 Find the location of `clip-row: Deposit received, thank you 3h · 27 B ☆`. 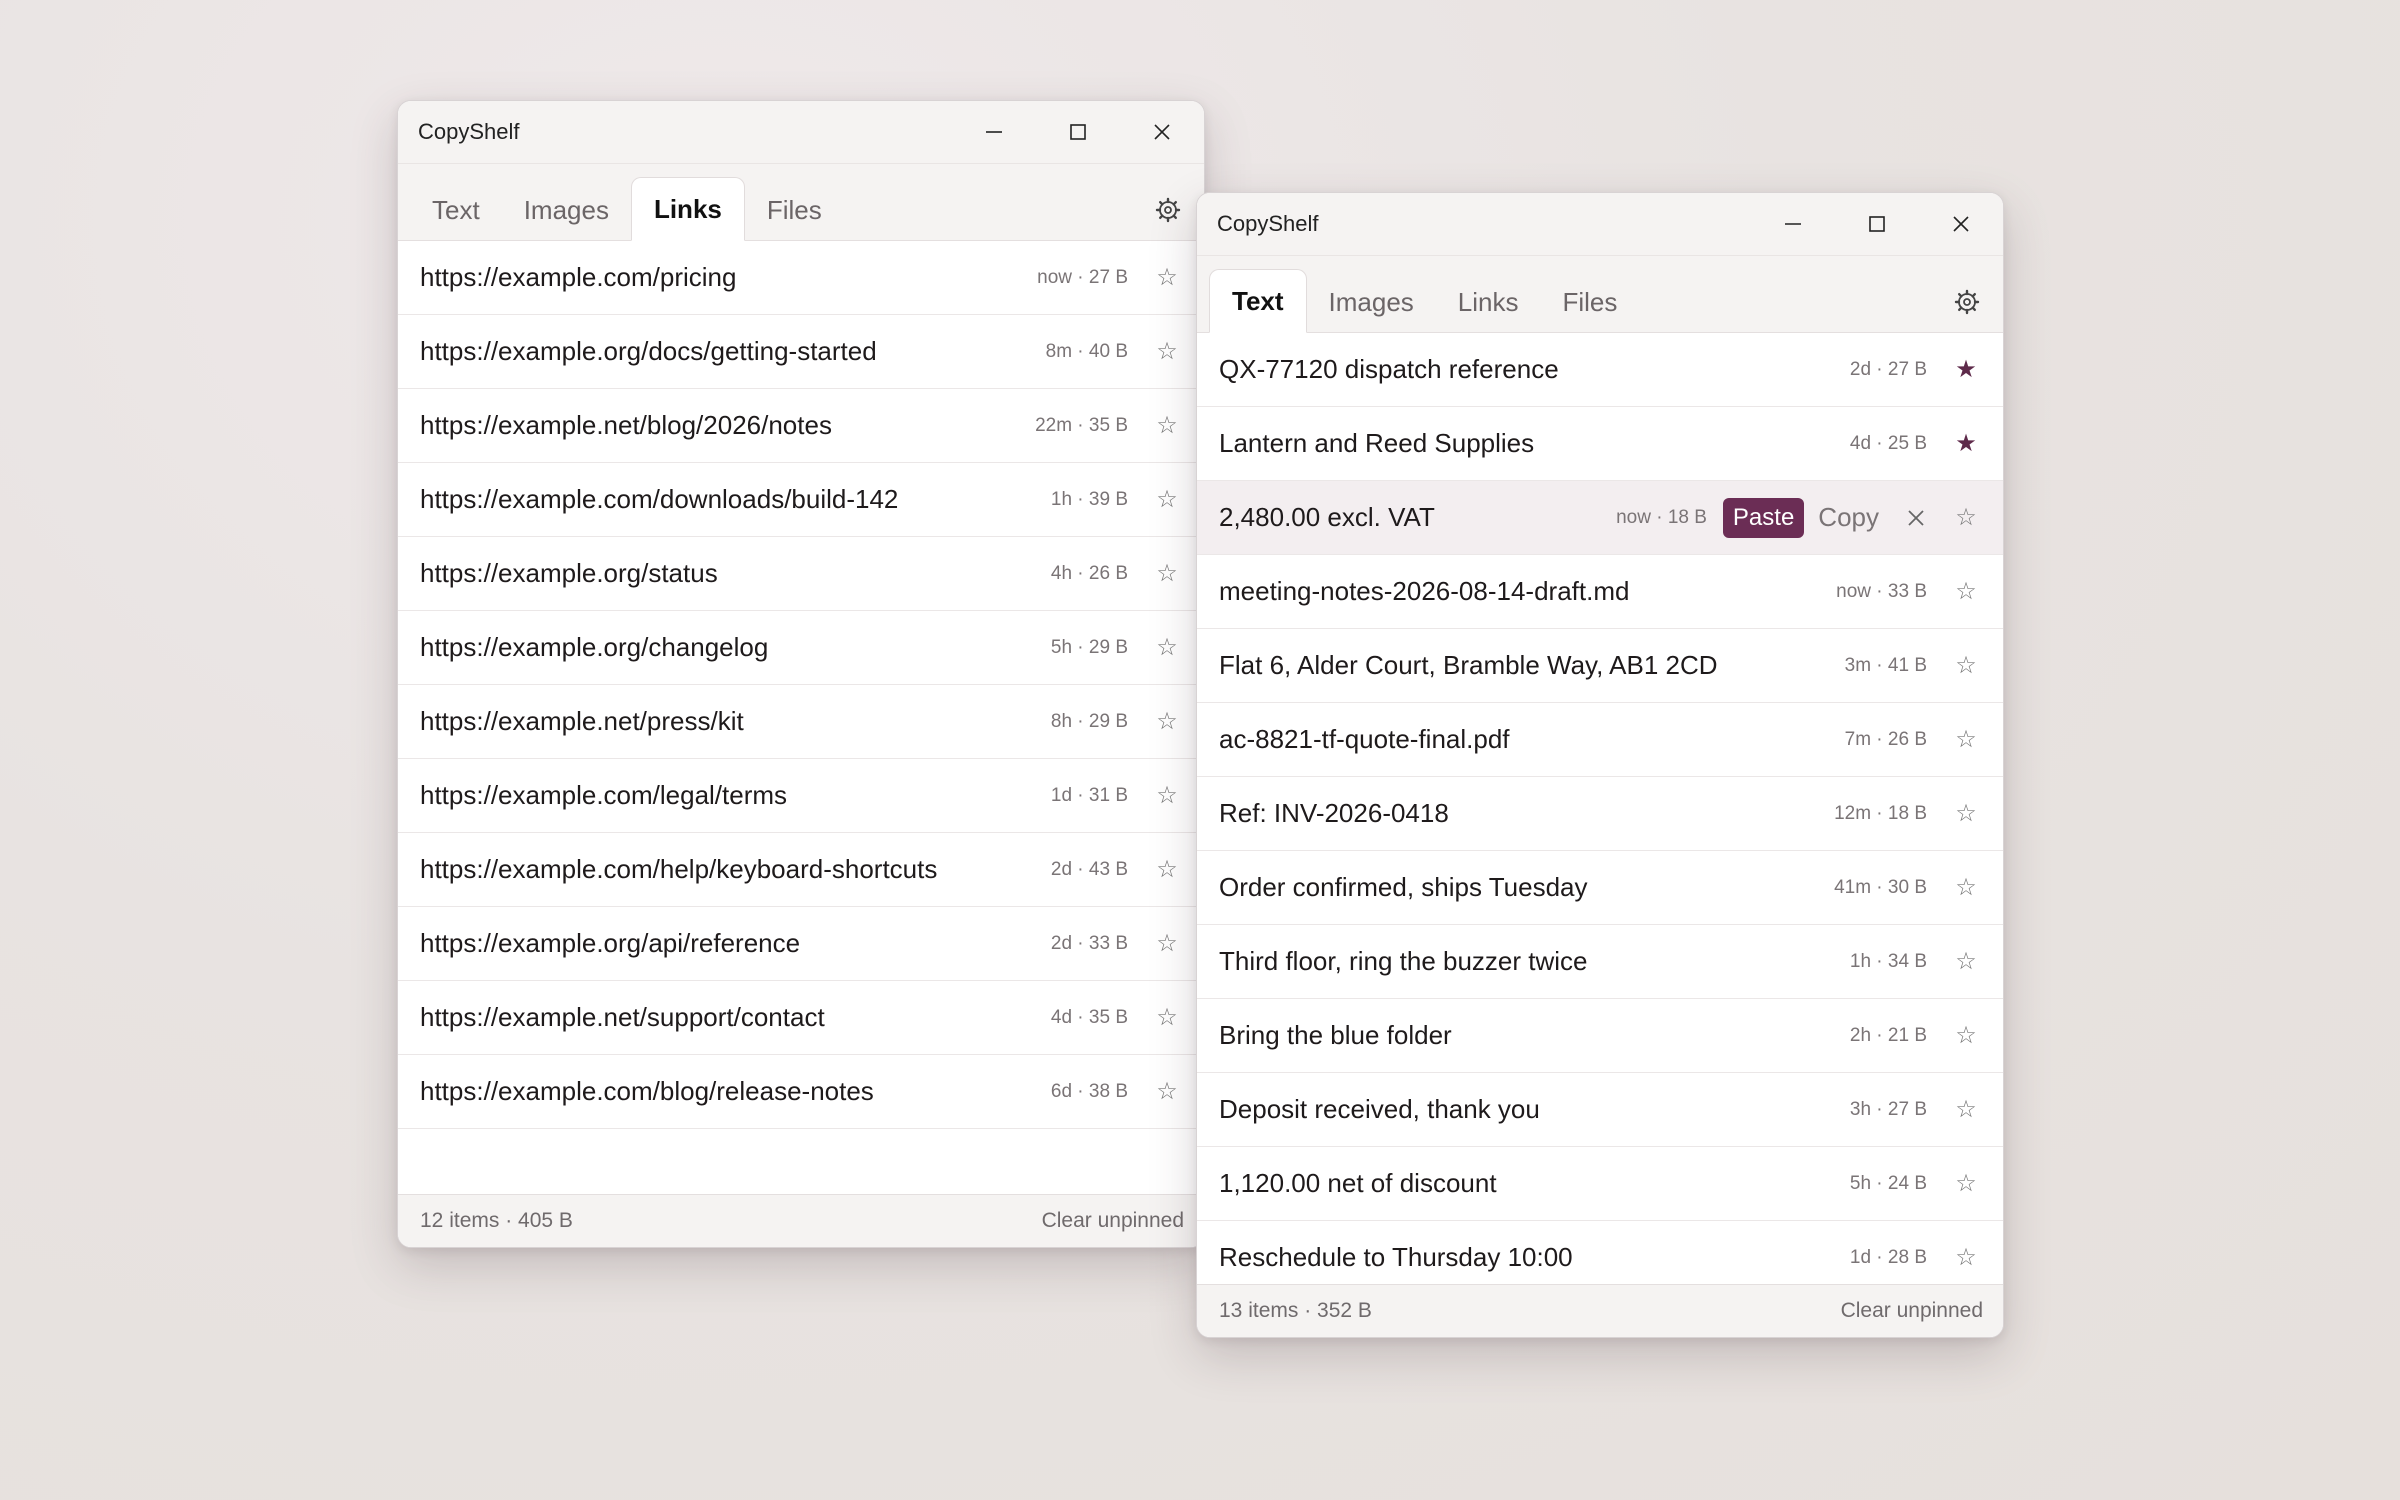

clip-row: Deposit received, thank you 3h · 27 B ☆ is located at coordinates (1600, 1110).